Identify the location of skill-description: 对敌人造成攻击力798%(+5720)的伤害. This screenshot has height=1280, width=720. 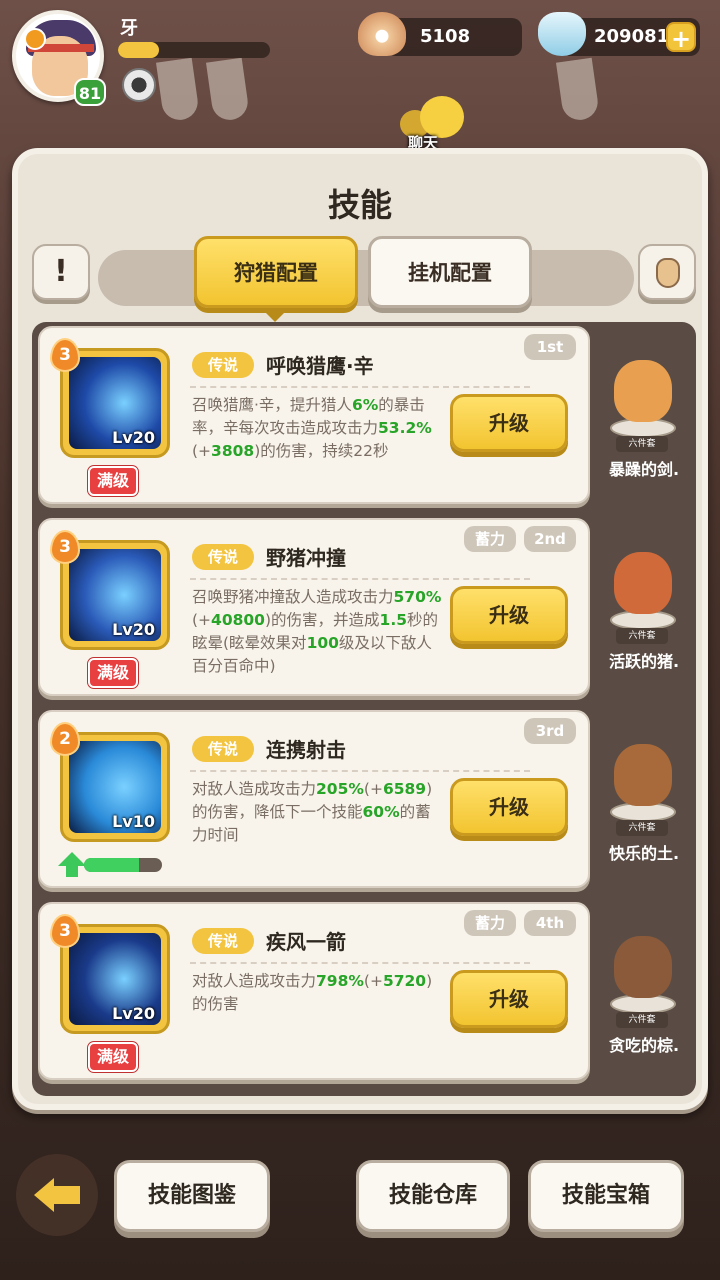
(317, 993).